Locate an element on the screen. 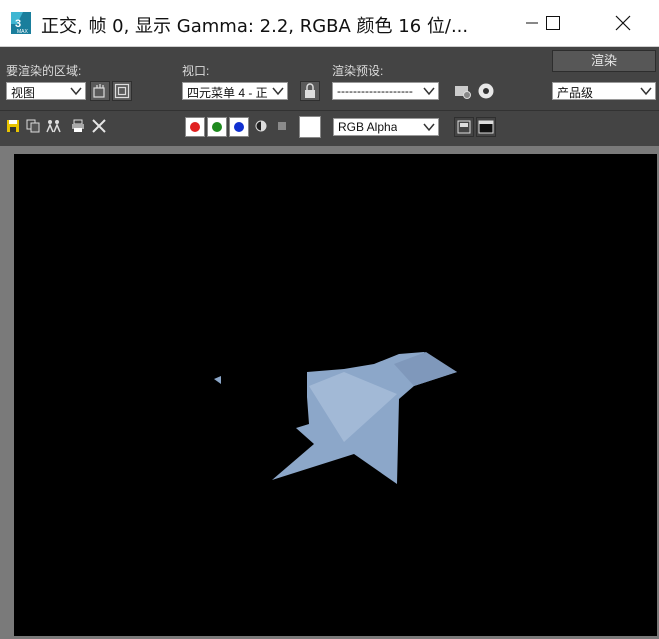 This screenshot has width=659, height=639. quality-dropdown: 产品级 is located at coordinates (604, 91).